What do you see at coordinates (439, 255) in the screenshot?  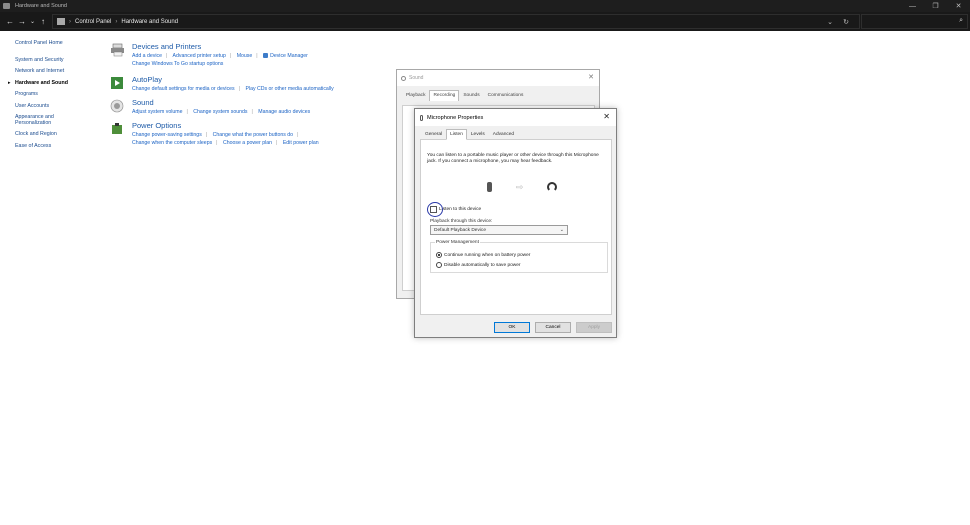 I see `radio-continue-running` at bounding box center [439, 255].